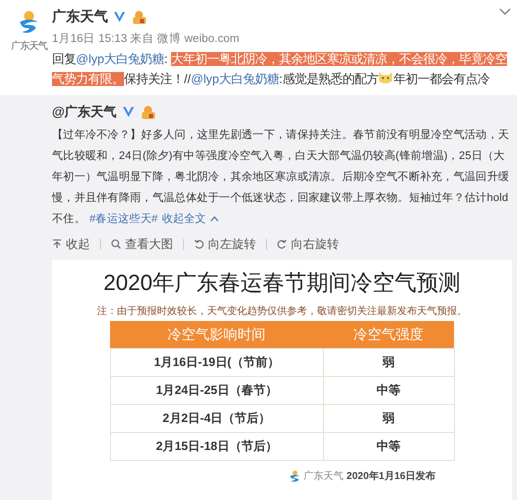 Image resolution: width=517 pixels, height=500 pixels. I want to click on rotate-left-icon, so click(199, 244).